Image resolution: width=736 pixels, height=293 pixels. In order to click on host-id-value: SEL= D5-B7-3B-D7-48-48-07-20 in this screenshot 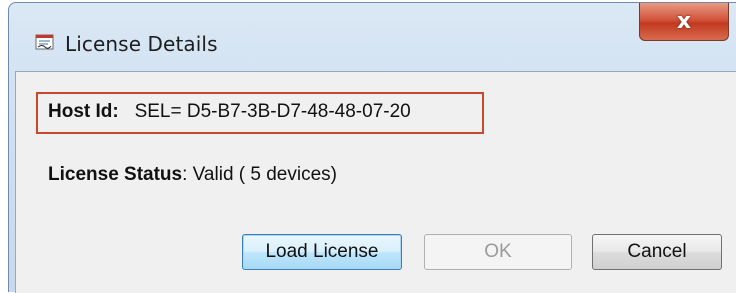, I will do `click(272, 111)`.